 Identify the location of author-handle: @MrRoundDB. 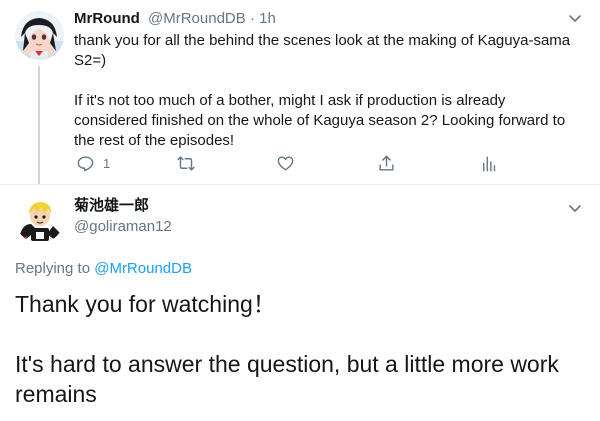
(197, 18).